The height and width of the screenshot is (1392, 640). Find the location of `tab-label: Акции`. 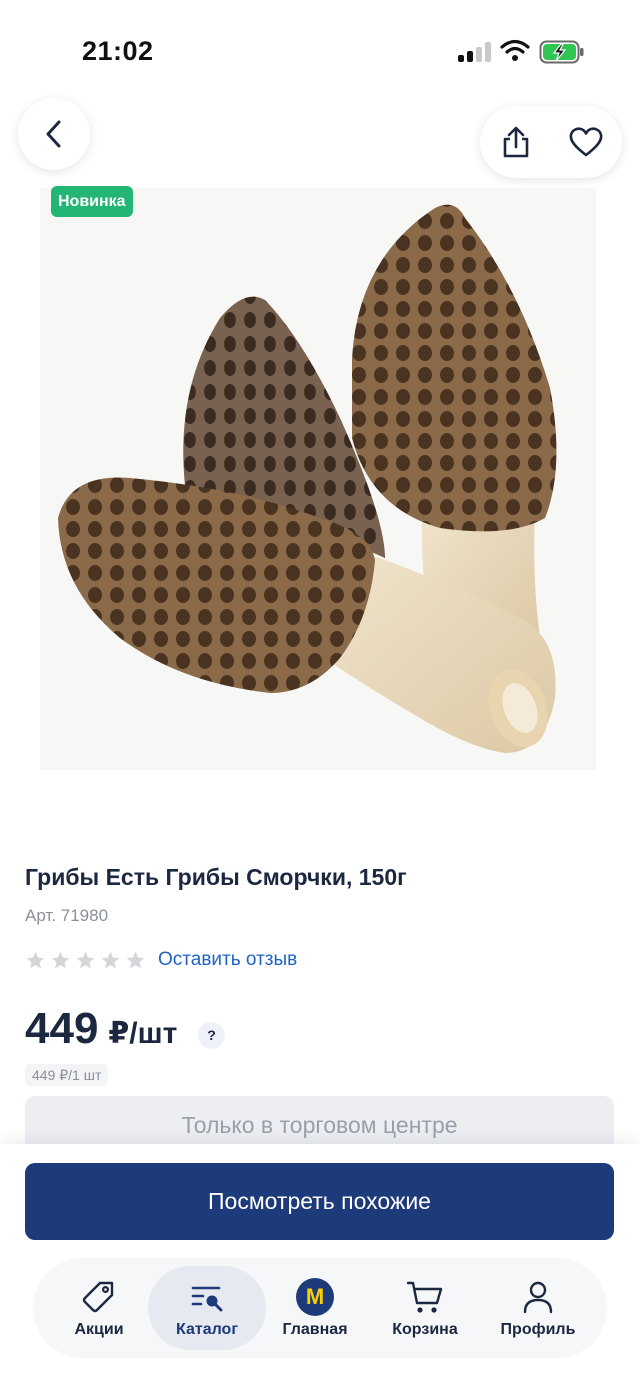

tab-label: Акции is located at coordinates (99, 1329).